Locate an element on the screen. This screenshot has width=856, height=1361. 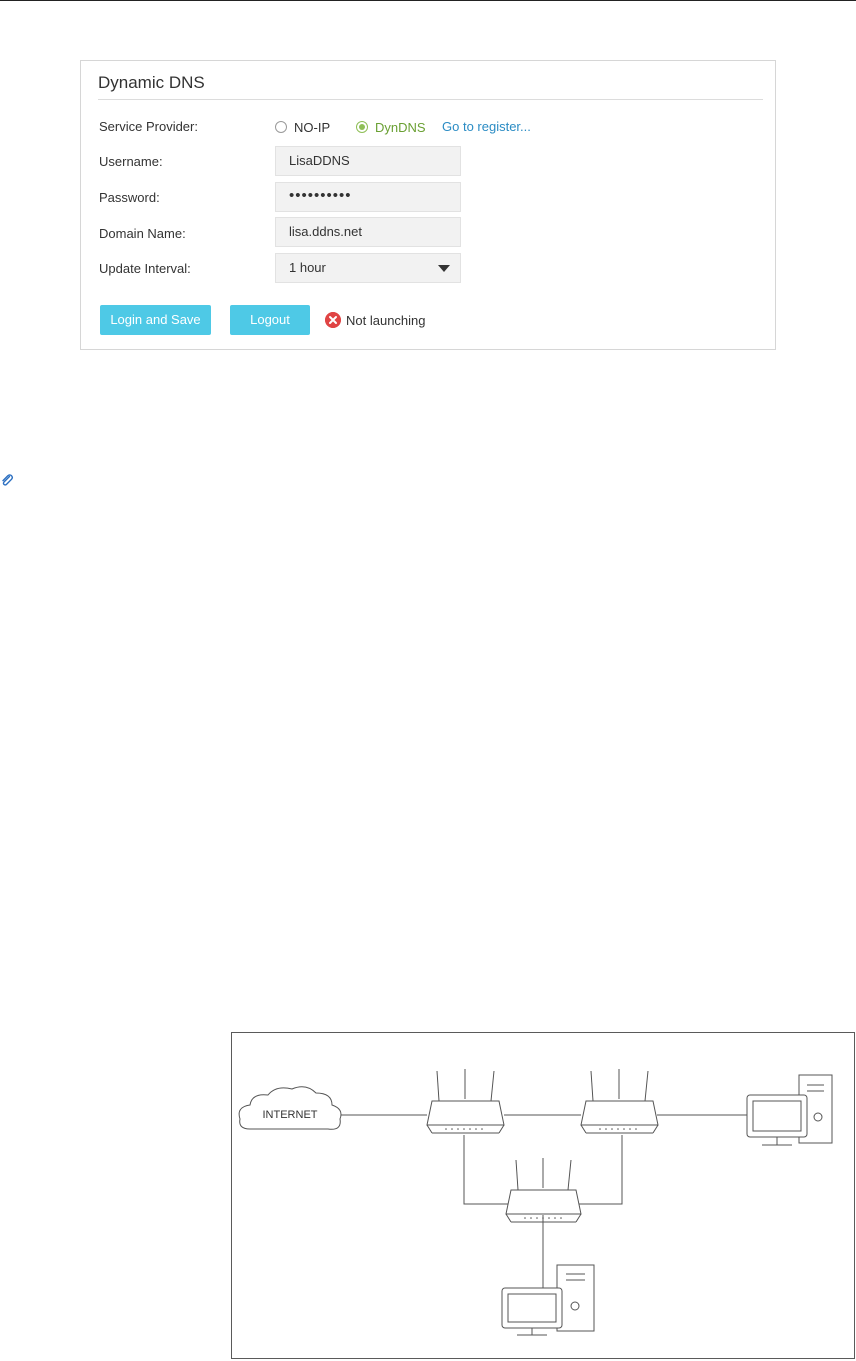
radio-checked-icon is located at coordinates (362, 127).